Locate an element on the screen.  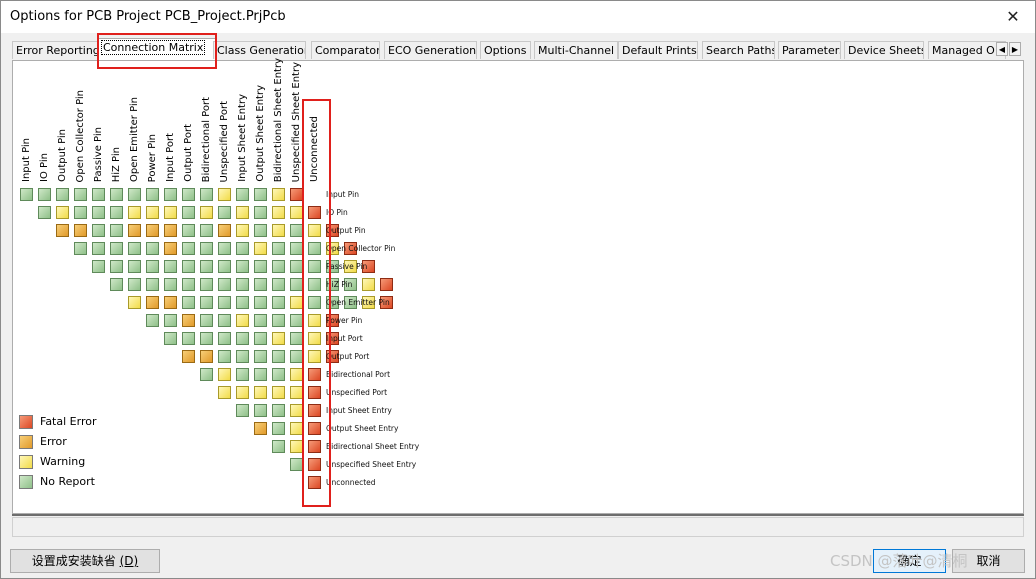
tab-managed-o: Managed O is located at coordinates (967, 50).